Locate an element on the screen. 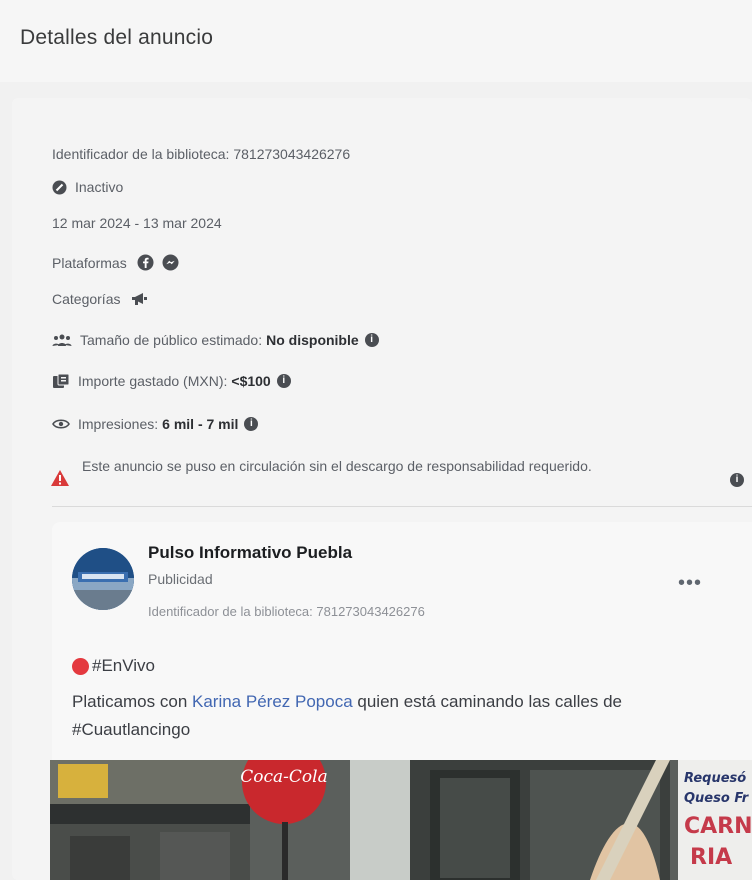 The height and width of the screenshot is (880, 752). messenger-icon is located at coordinates (170, 262).